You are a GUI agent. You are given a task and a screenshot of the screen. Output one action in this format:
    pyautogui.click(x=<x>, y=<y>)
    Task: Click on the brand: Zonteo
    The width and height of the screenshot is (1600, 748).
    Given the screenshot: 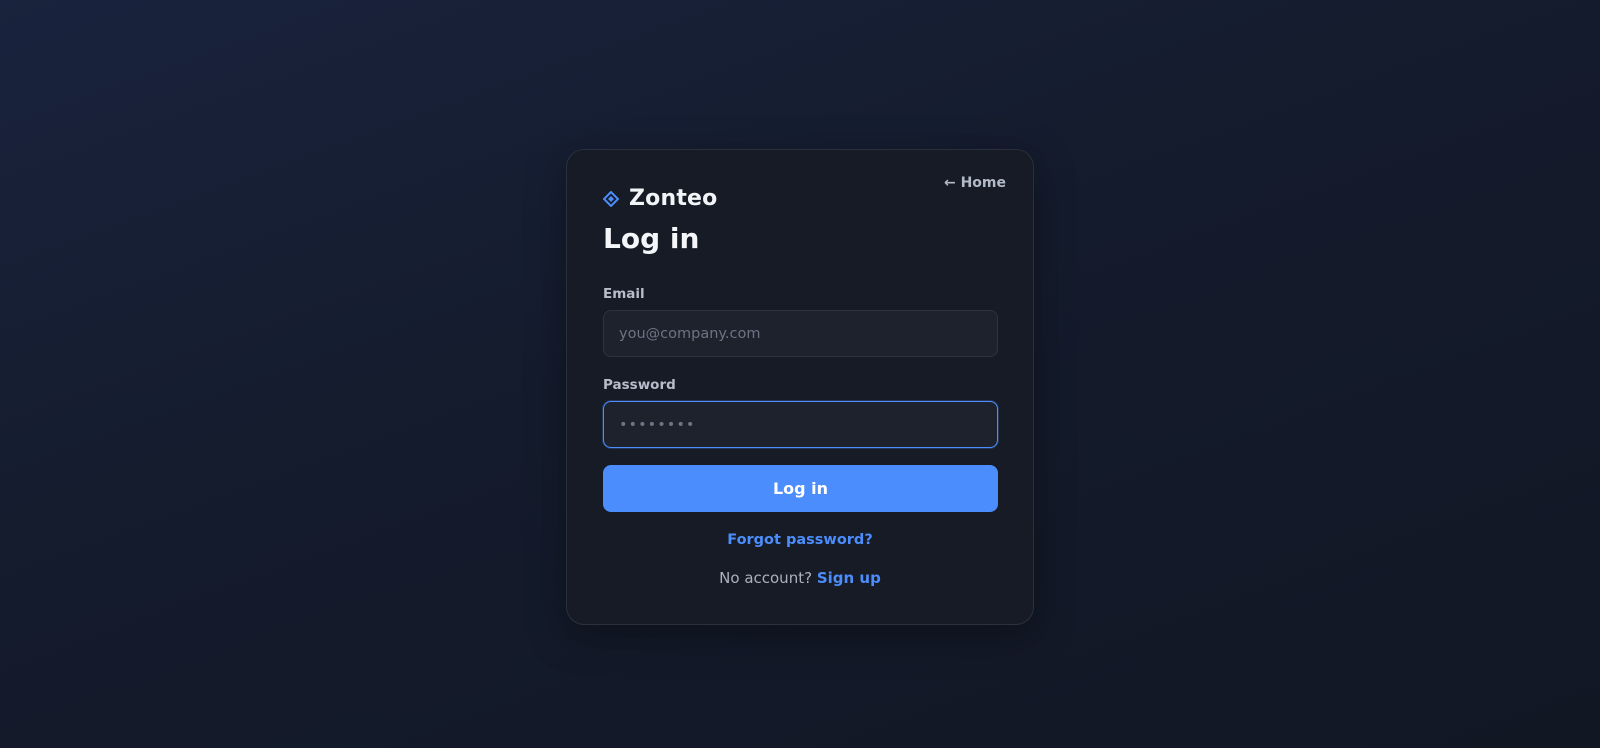 What is the action you would take?
    pyautogui.click(x=660, y=198)
    